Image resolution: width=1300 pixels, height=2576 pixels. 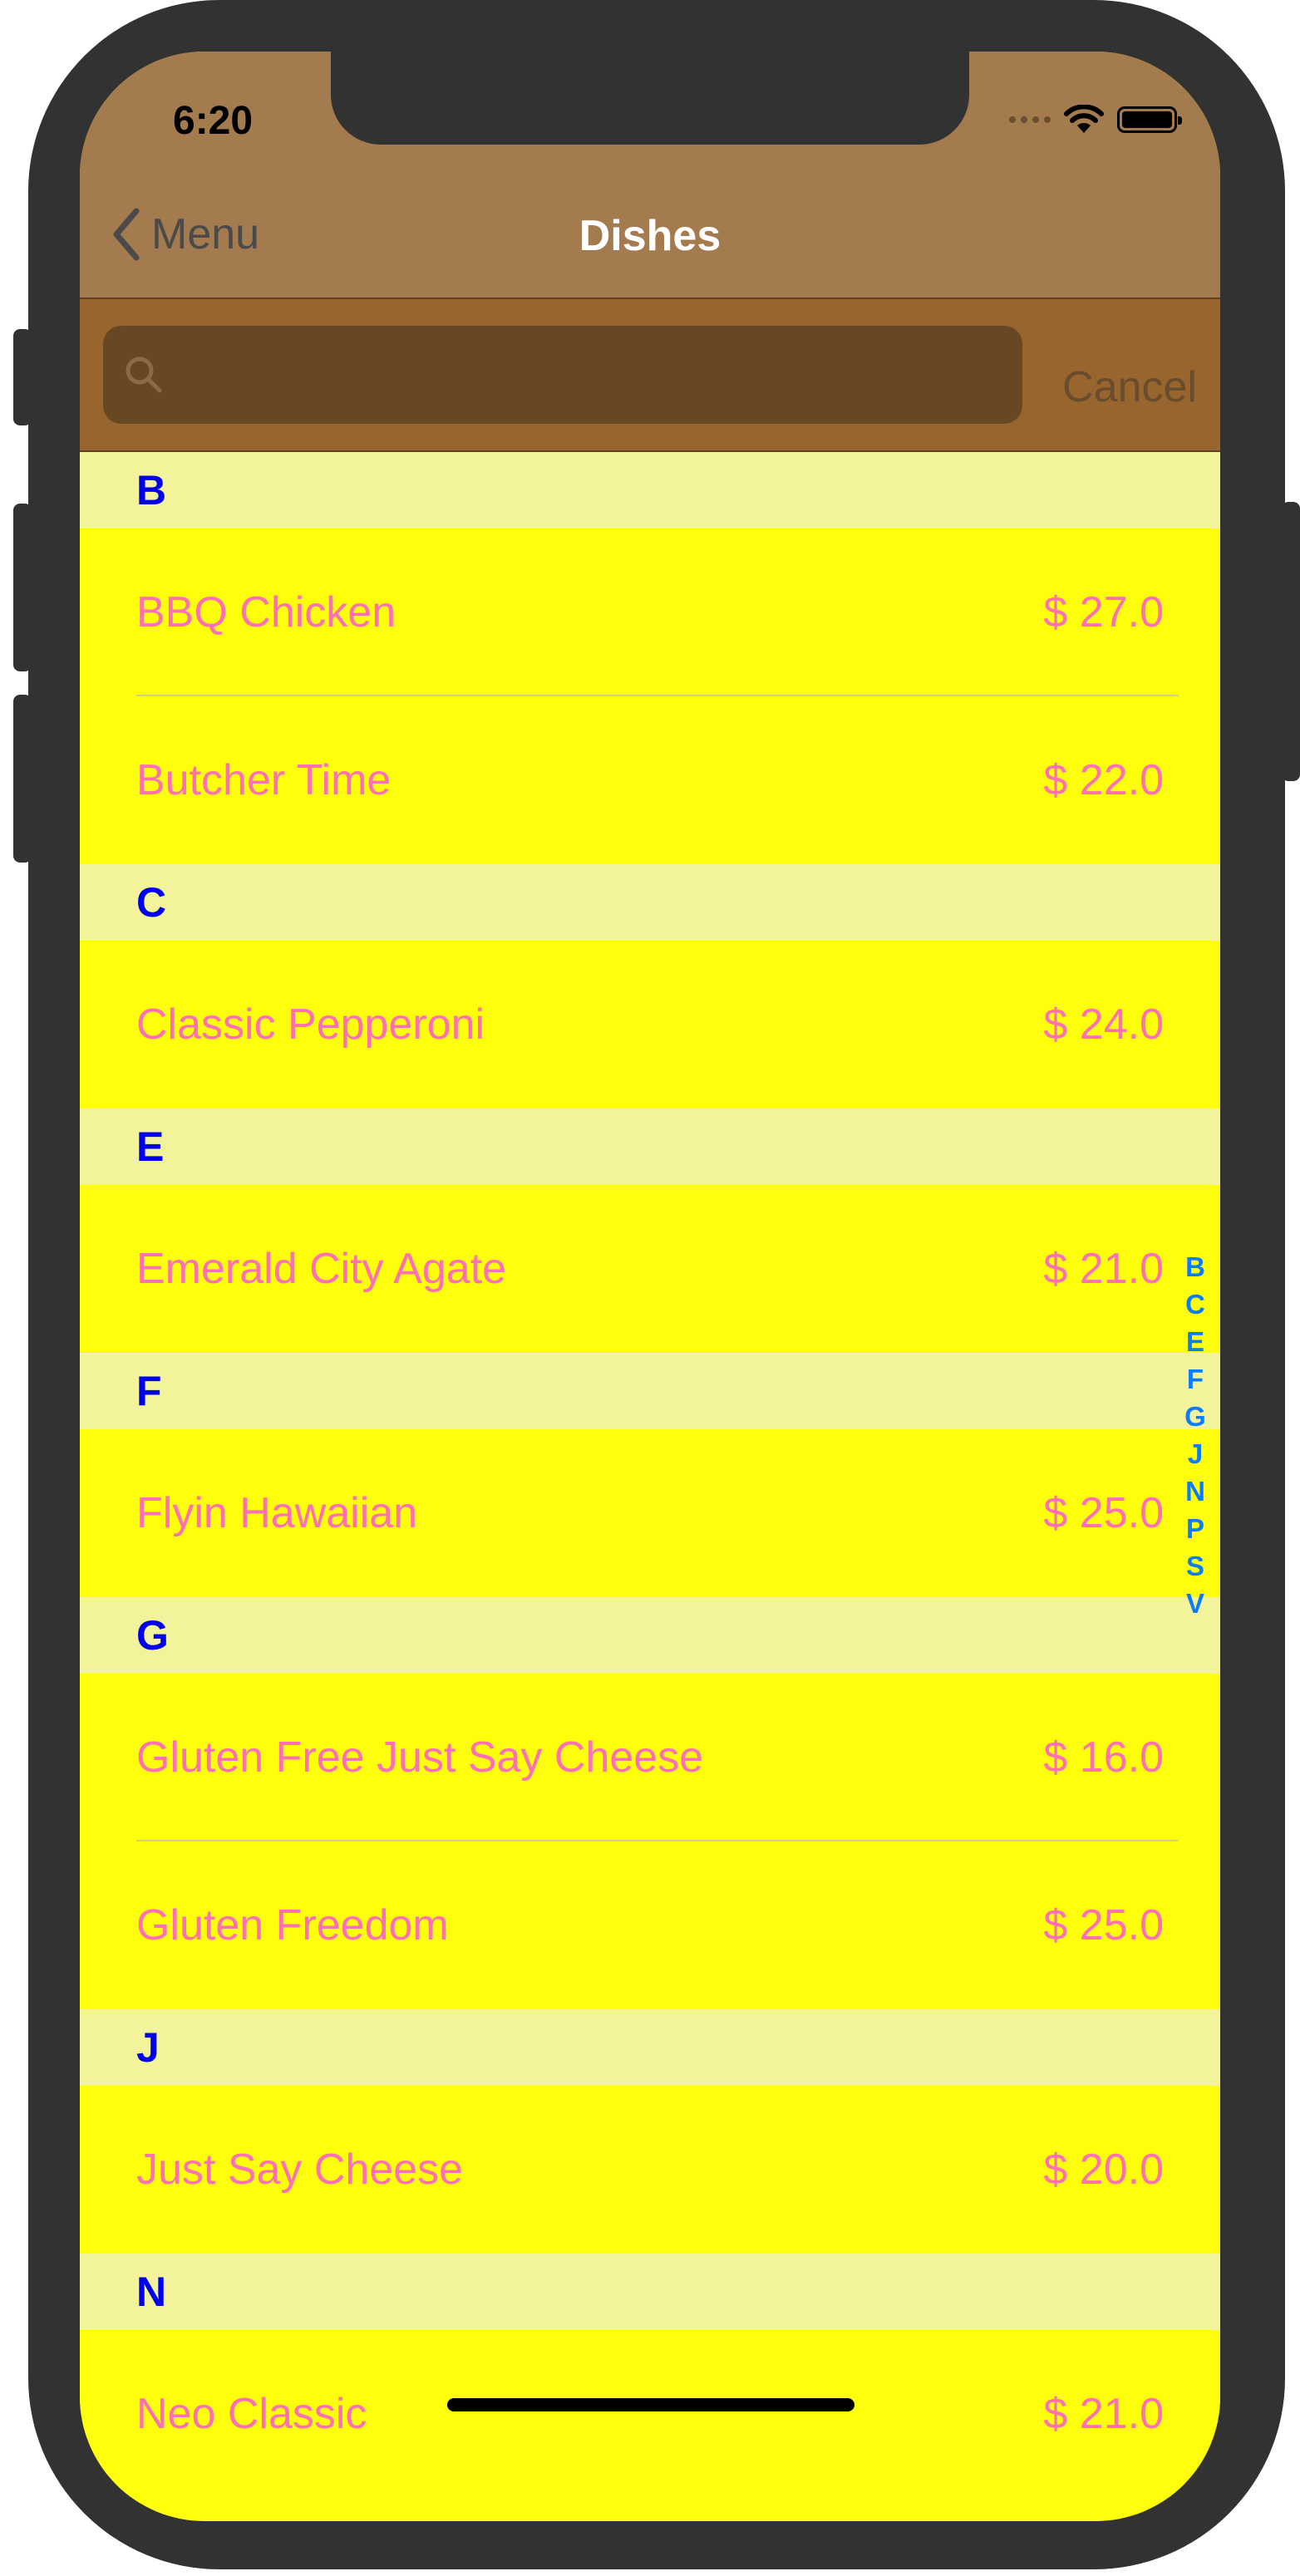 What do you see at coordinates (263, 780) in the screenshot?
I see `dish-name: Butcher Time` at bounding box center [263, 780].